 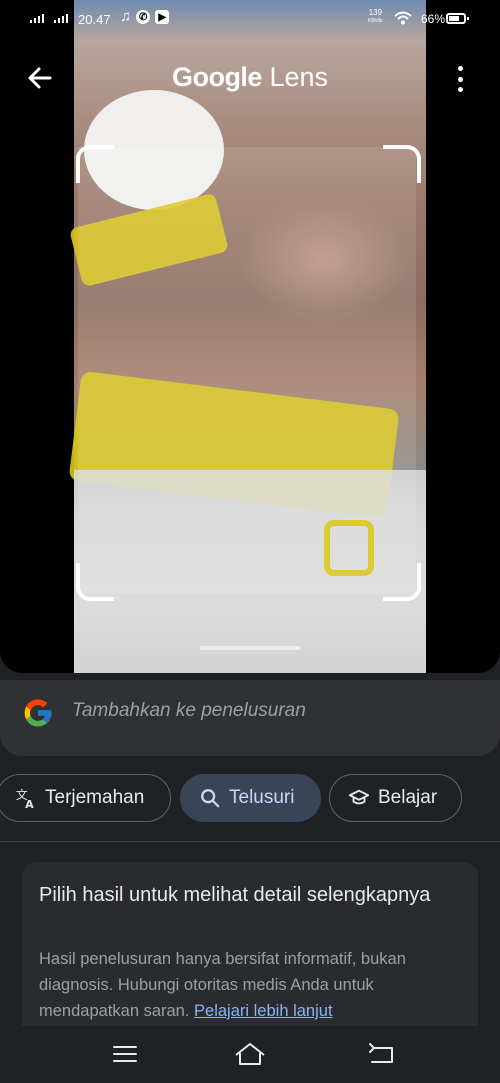 What do you see at coordinates (95, 797) in the screenshot?
I see `chip-label: Terjemahan` at bounding box center [95, 797].